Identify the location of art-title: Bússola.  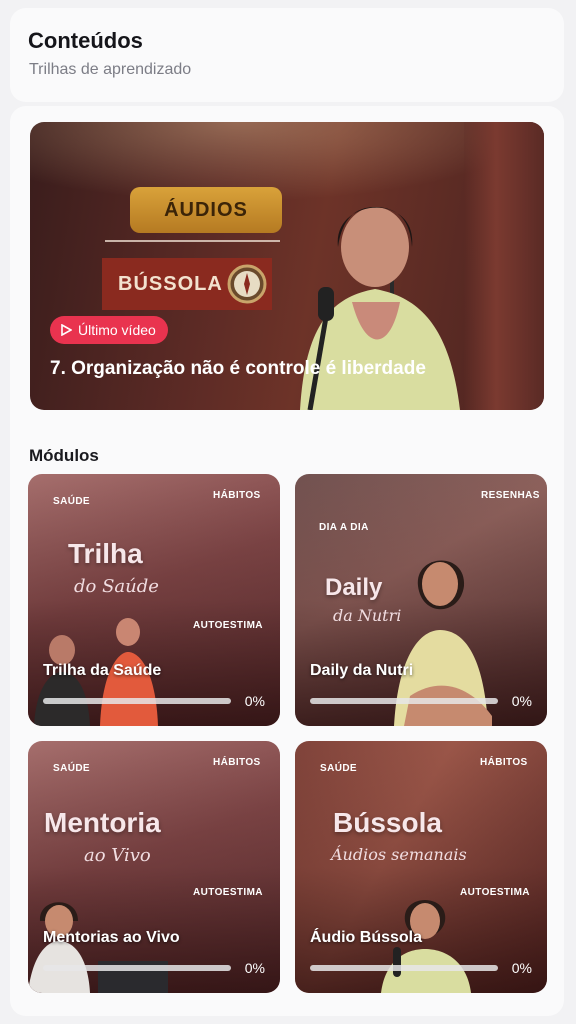
(387, 822).